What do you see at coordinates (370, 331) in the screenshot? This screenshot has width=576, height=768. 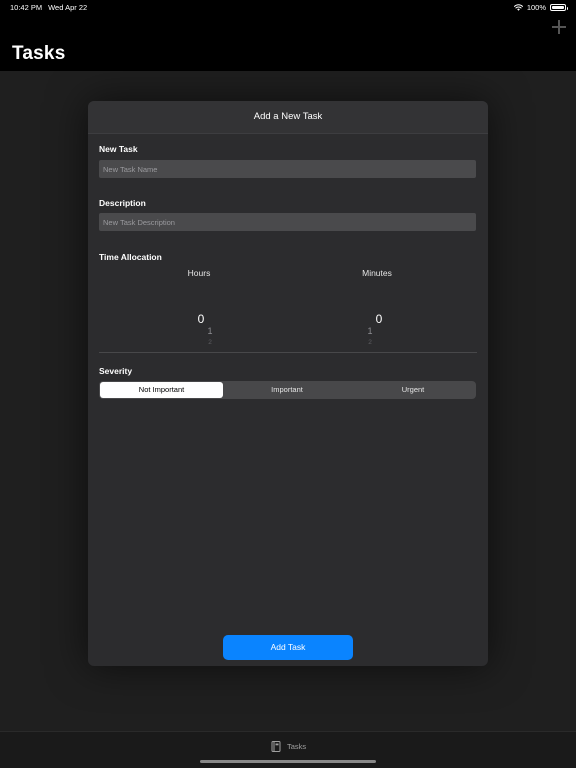 I see `minutes-picker-next: 1` at bounding box center [370, 331].